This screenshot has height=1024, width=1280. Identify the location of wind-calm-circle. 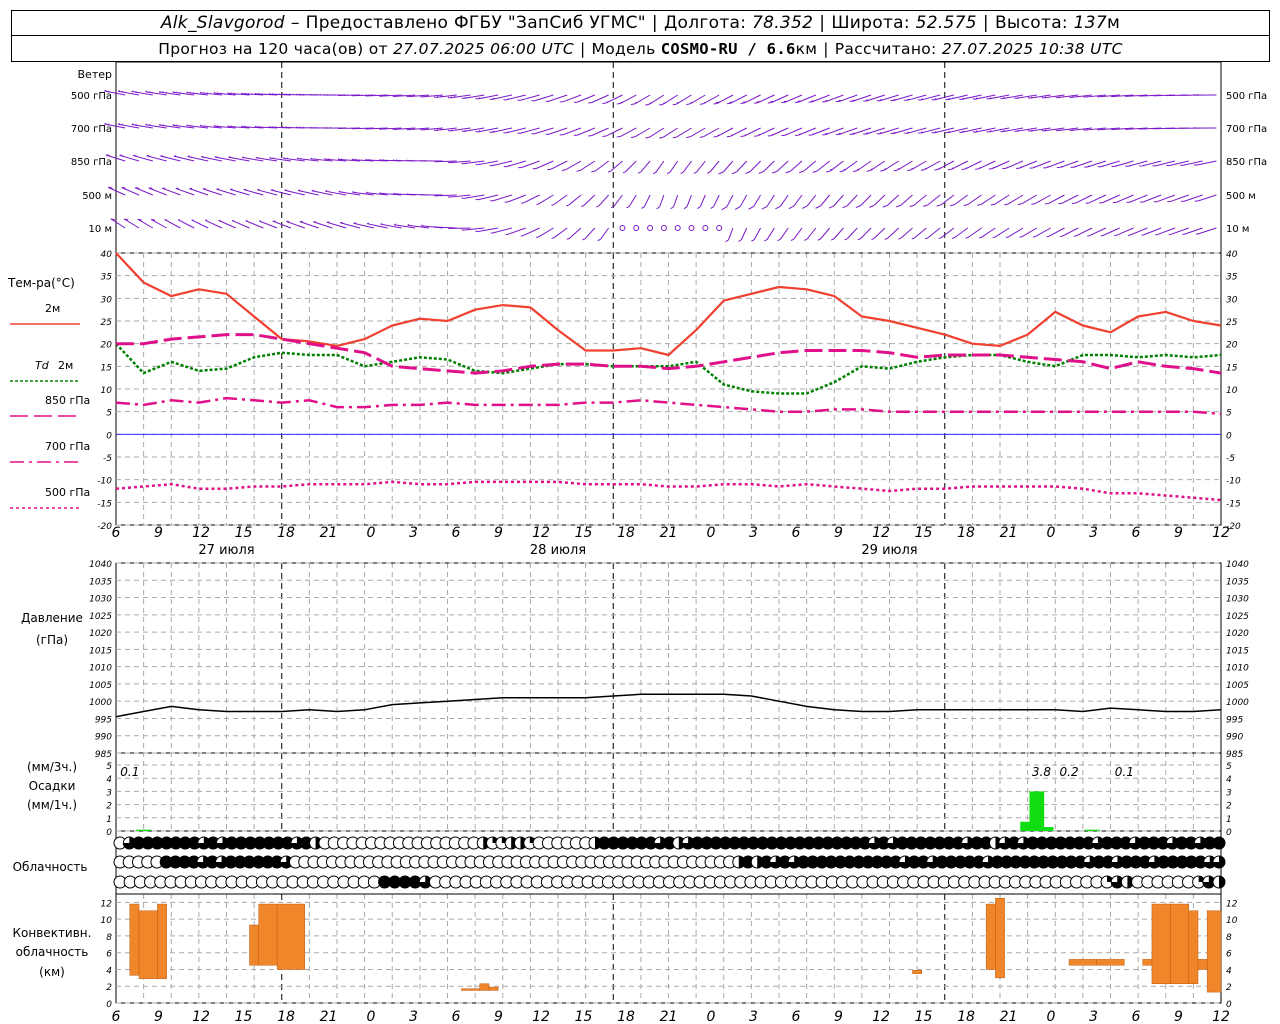
(677, 228).